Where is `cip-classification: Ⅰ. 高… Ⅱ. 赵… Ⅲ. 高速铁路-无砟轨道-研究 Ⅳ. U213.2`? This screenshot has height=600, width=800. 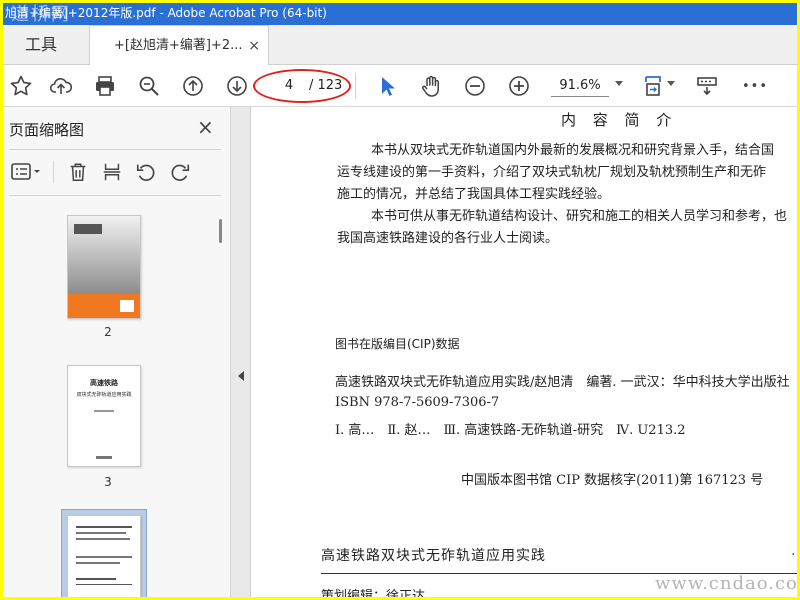 cip-classification: Ⅰ. 高… Ⅱ. 赵… Ⅲ. 高速铁路-无砟轨道-研究 Ⅳ. U213.2 is located at coordinates (510, 430).